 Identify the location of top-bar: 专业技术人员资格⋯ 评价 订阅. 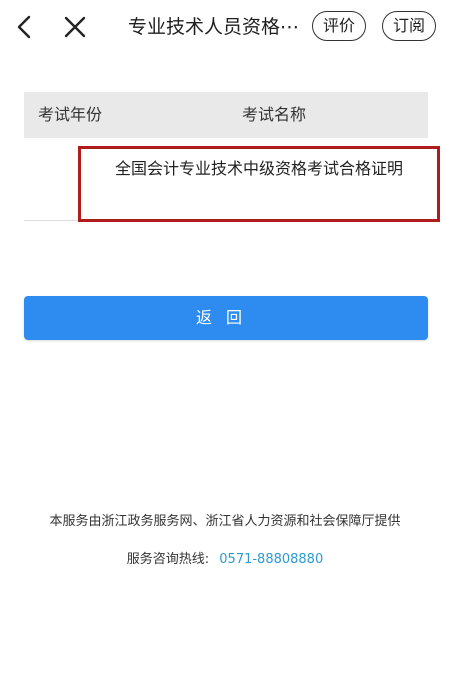
(225, 28).